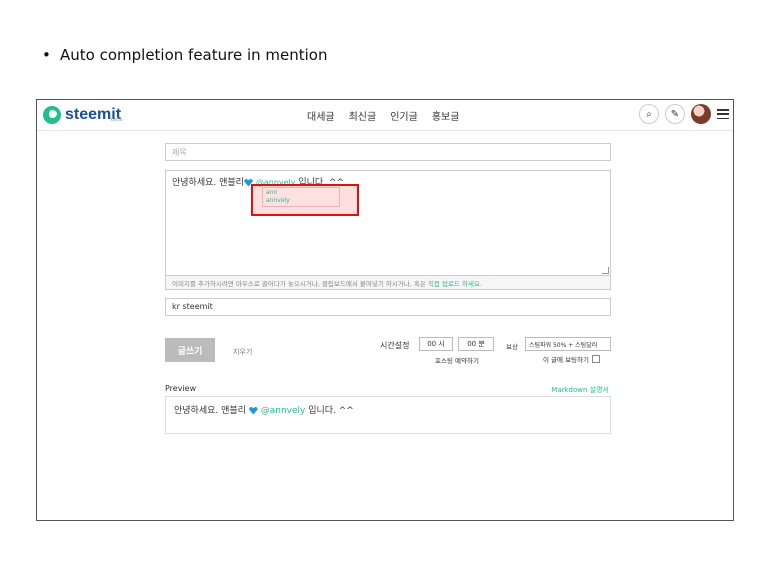 The width and height of the screenshot is (768, 576). Describe the element at coordinates (363, 115) in the screenshot. I see `nav-item-new: 최신글` at that location.